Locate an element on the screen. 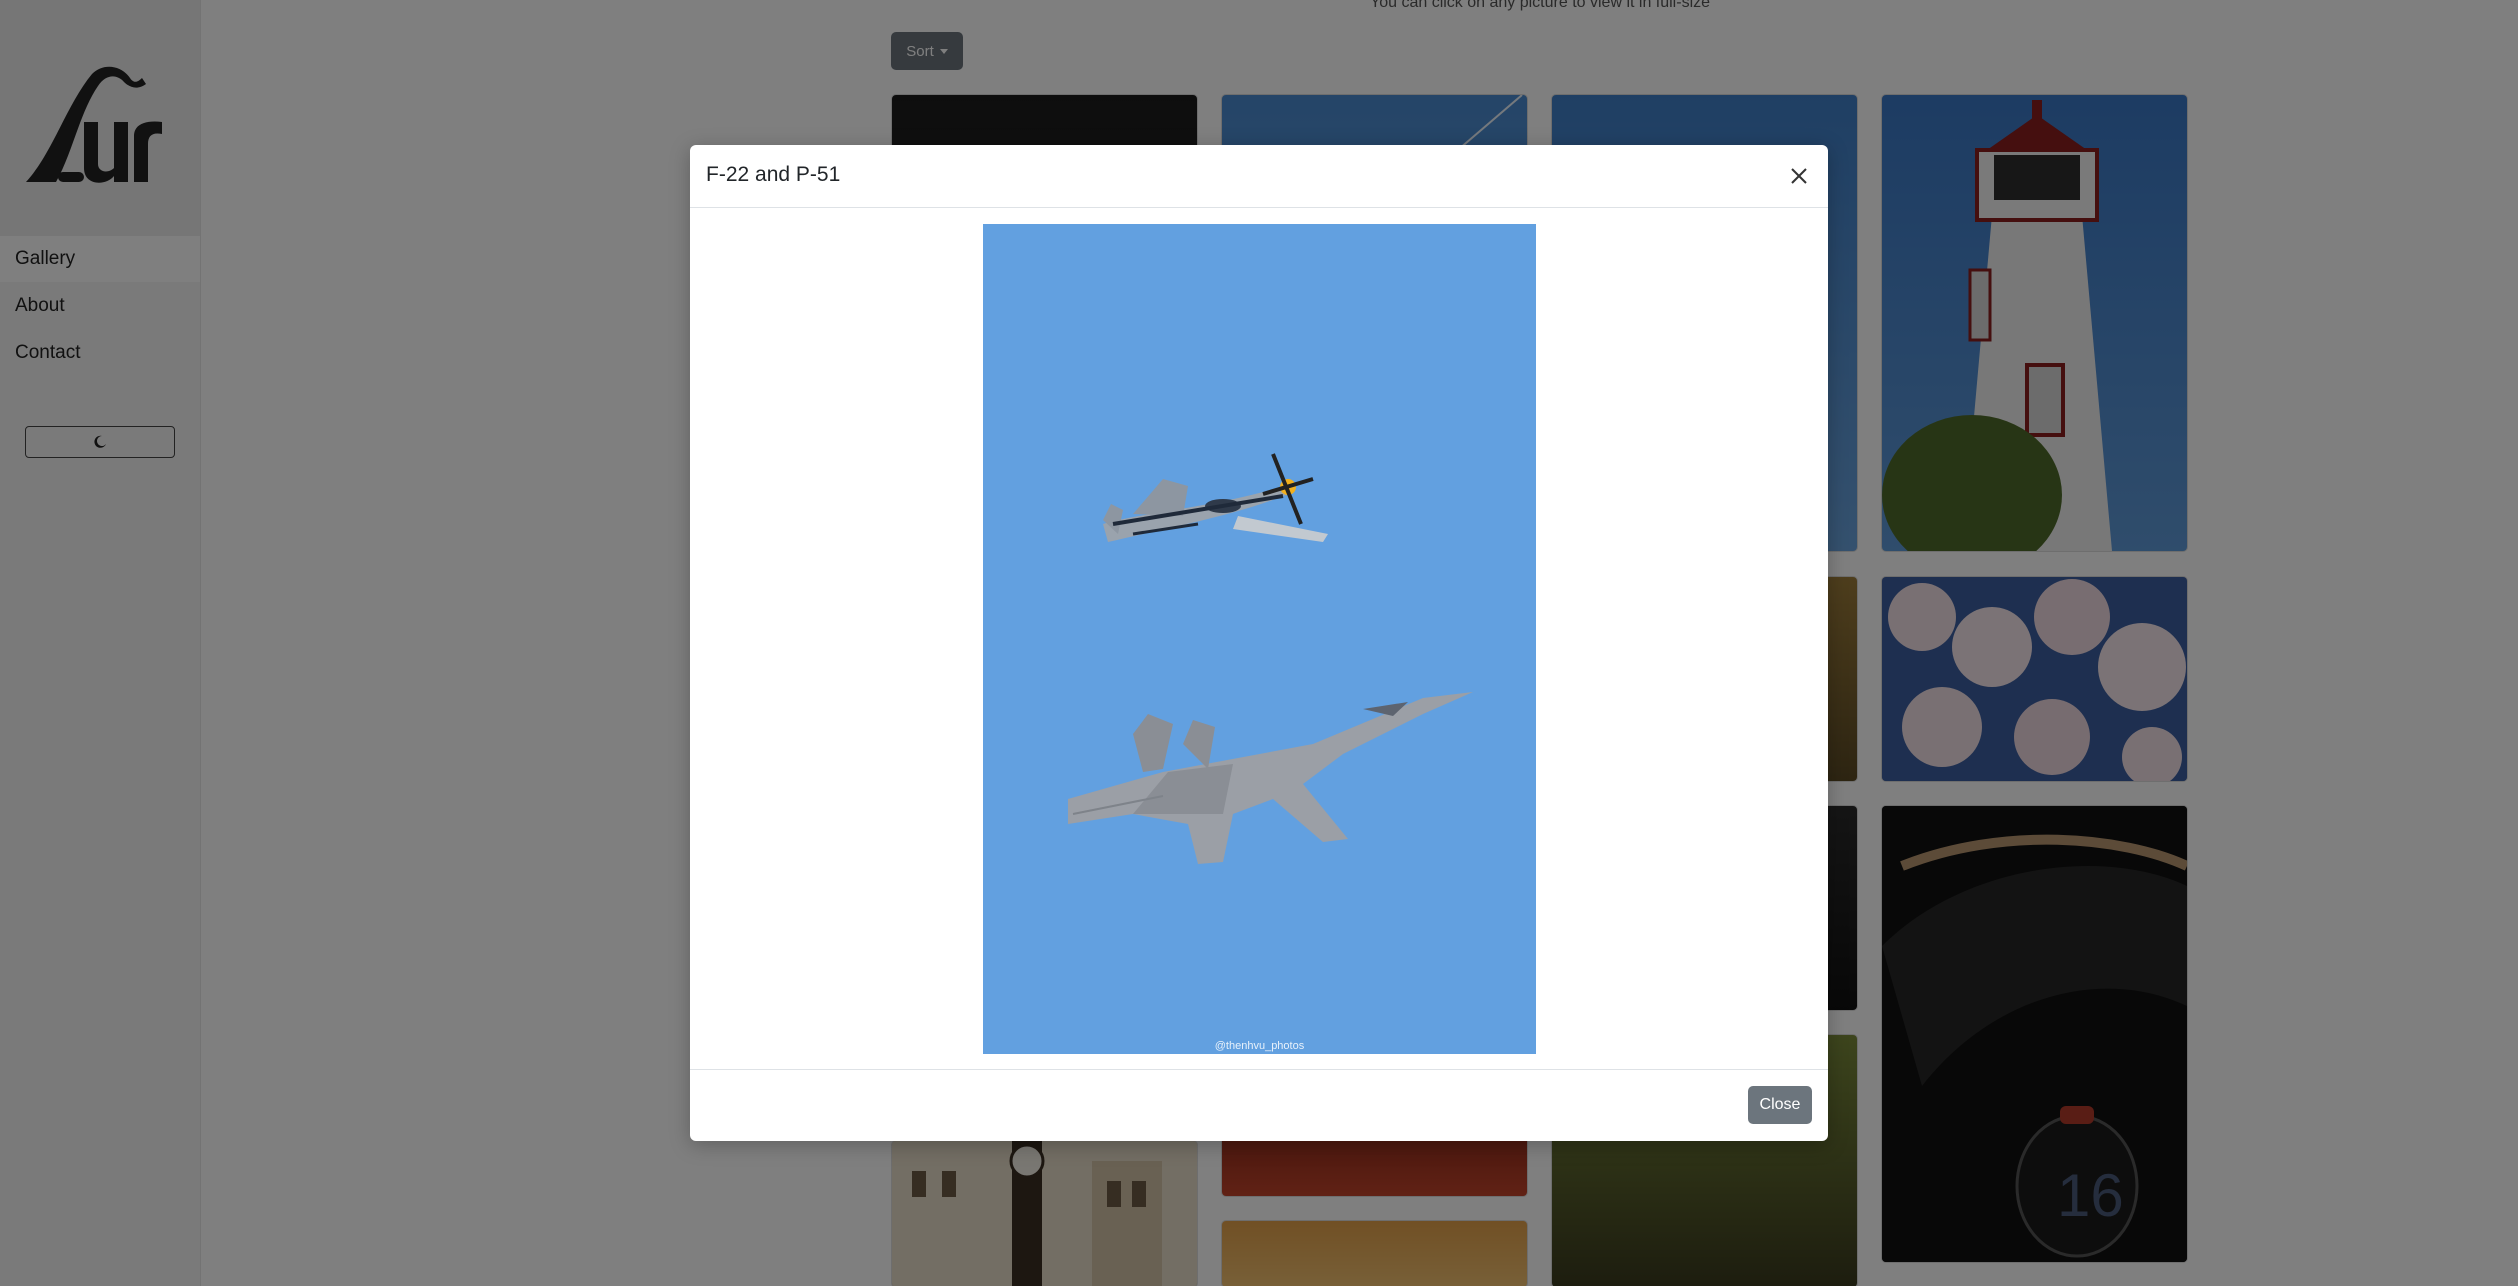 The image size is (2518, 1286). close-button: Close is located at coordinates (1780, 1105).